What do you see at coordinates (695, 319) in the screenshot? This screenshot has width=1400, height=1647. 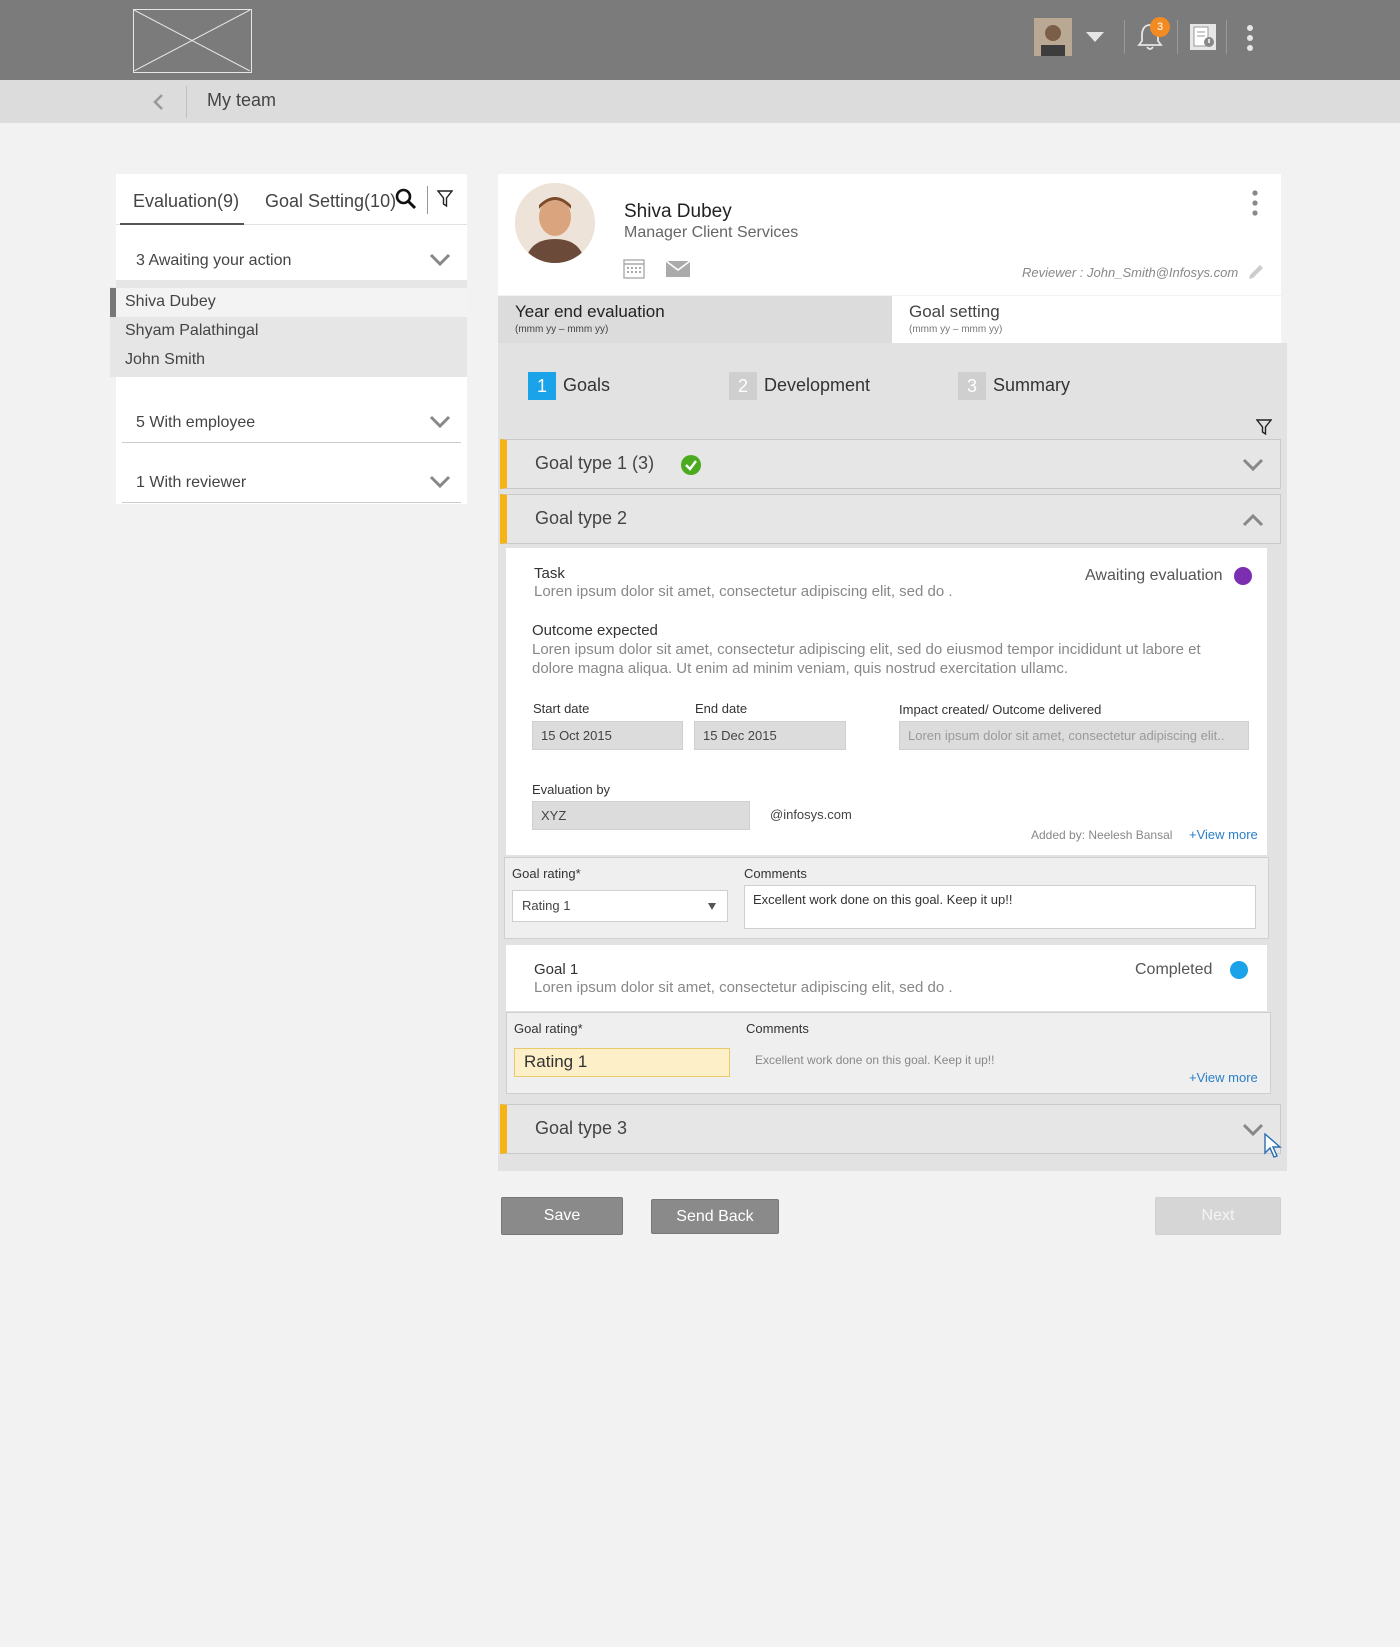 I see `tab-year-end-evaluation: Year end evaluation (mmm yy – mmm yy)` at bounding box center [695, 319].